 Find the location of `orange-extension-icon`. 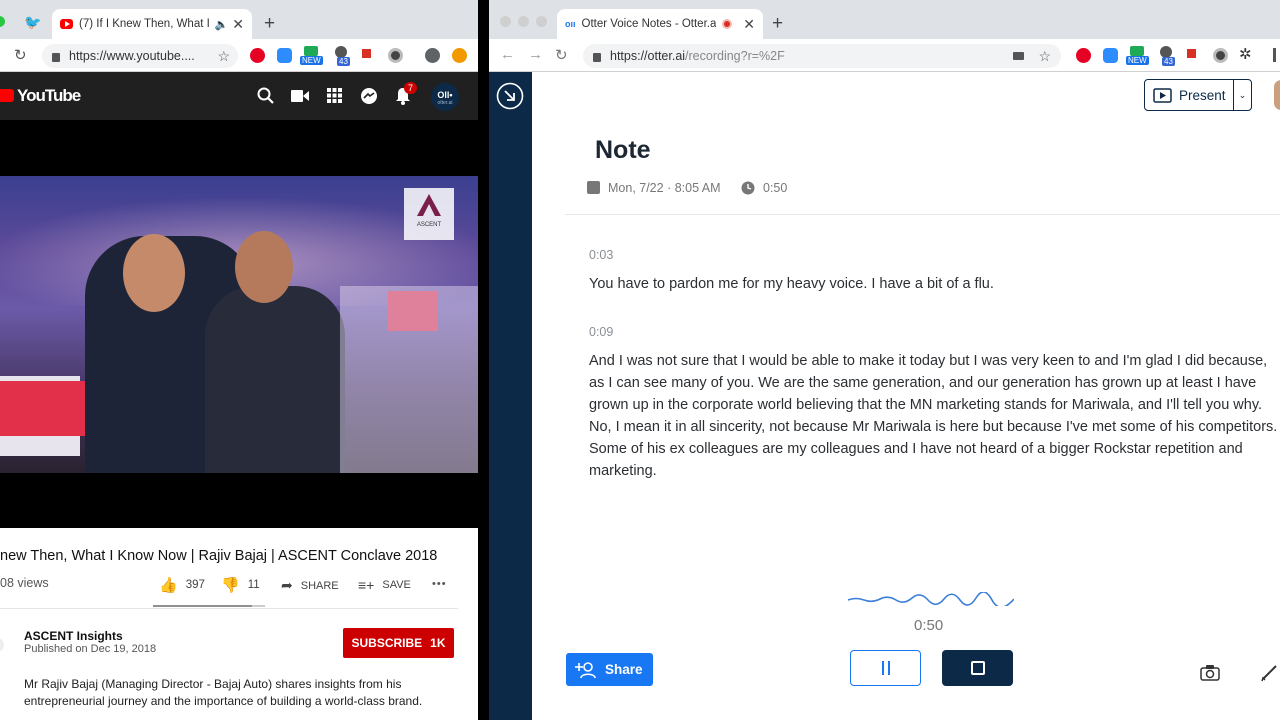

orange-extension-icon is located at coordinates (459, 55).